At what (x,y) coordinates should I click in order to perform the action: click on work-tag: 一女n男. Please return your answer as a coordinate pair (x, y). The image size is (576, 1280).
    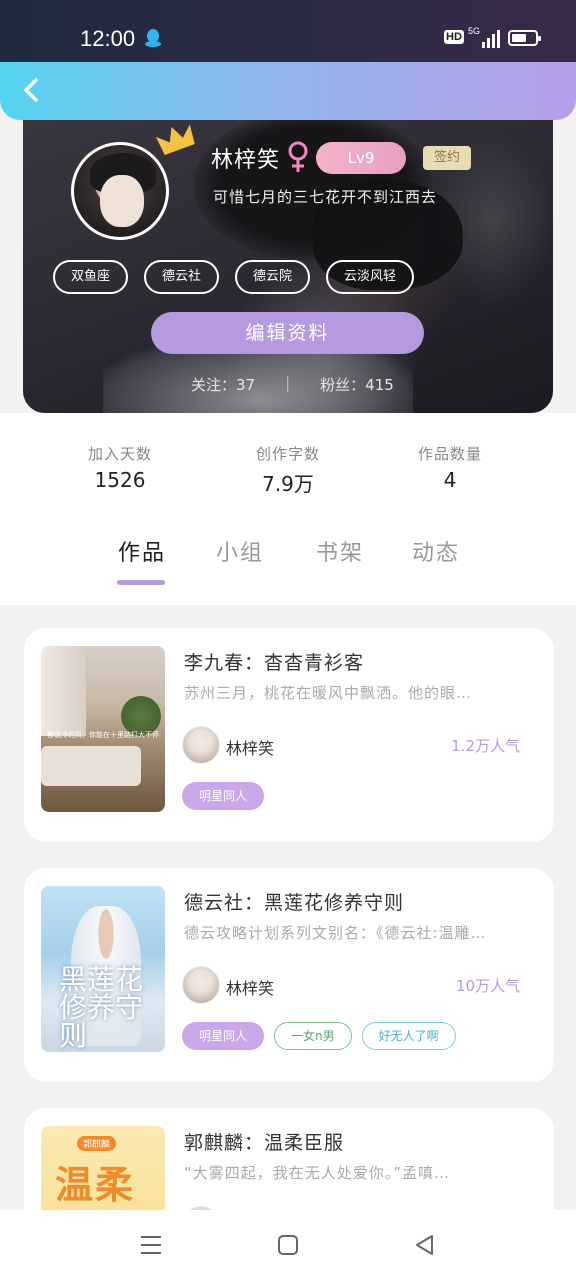
    Looking at the image, I should click on (313, 1036).